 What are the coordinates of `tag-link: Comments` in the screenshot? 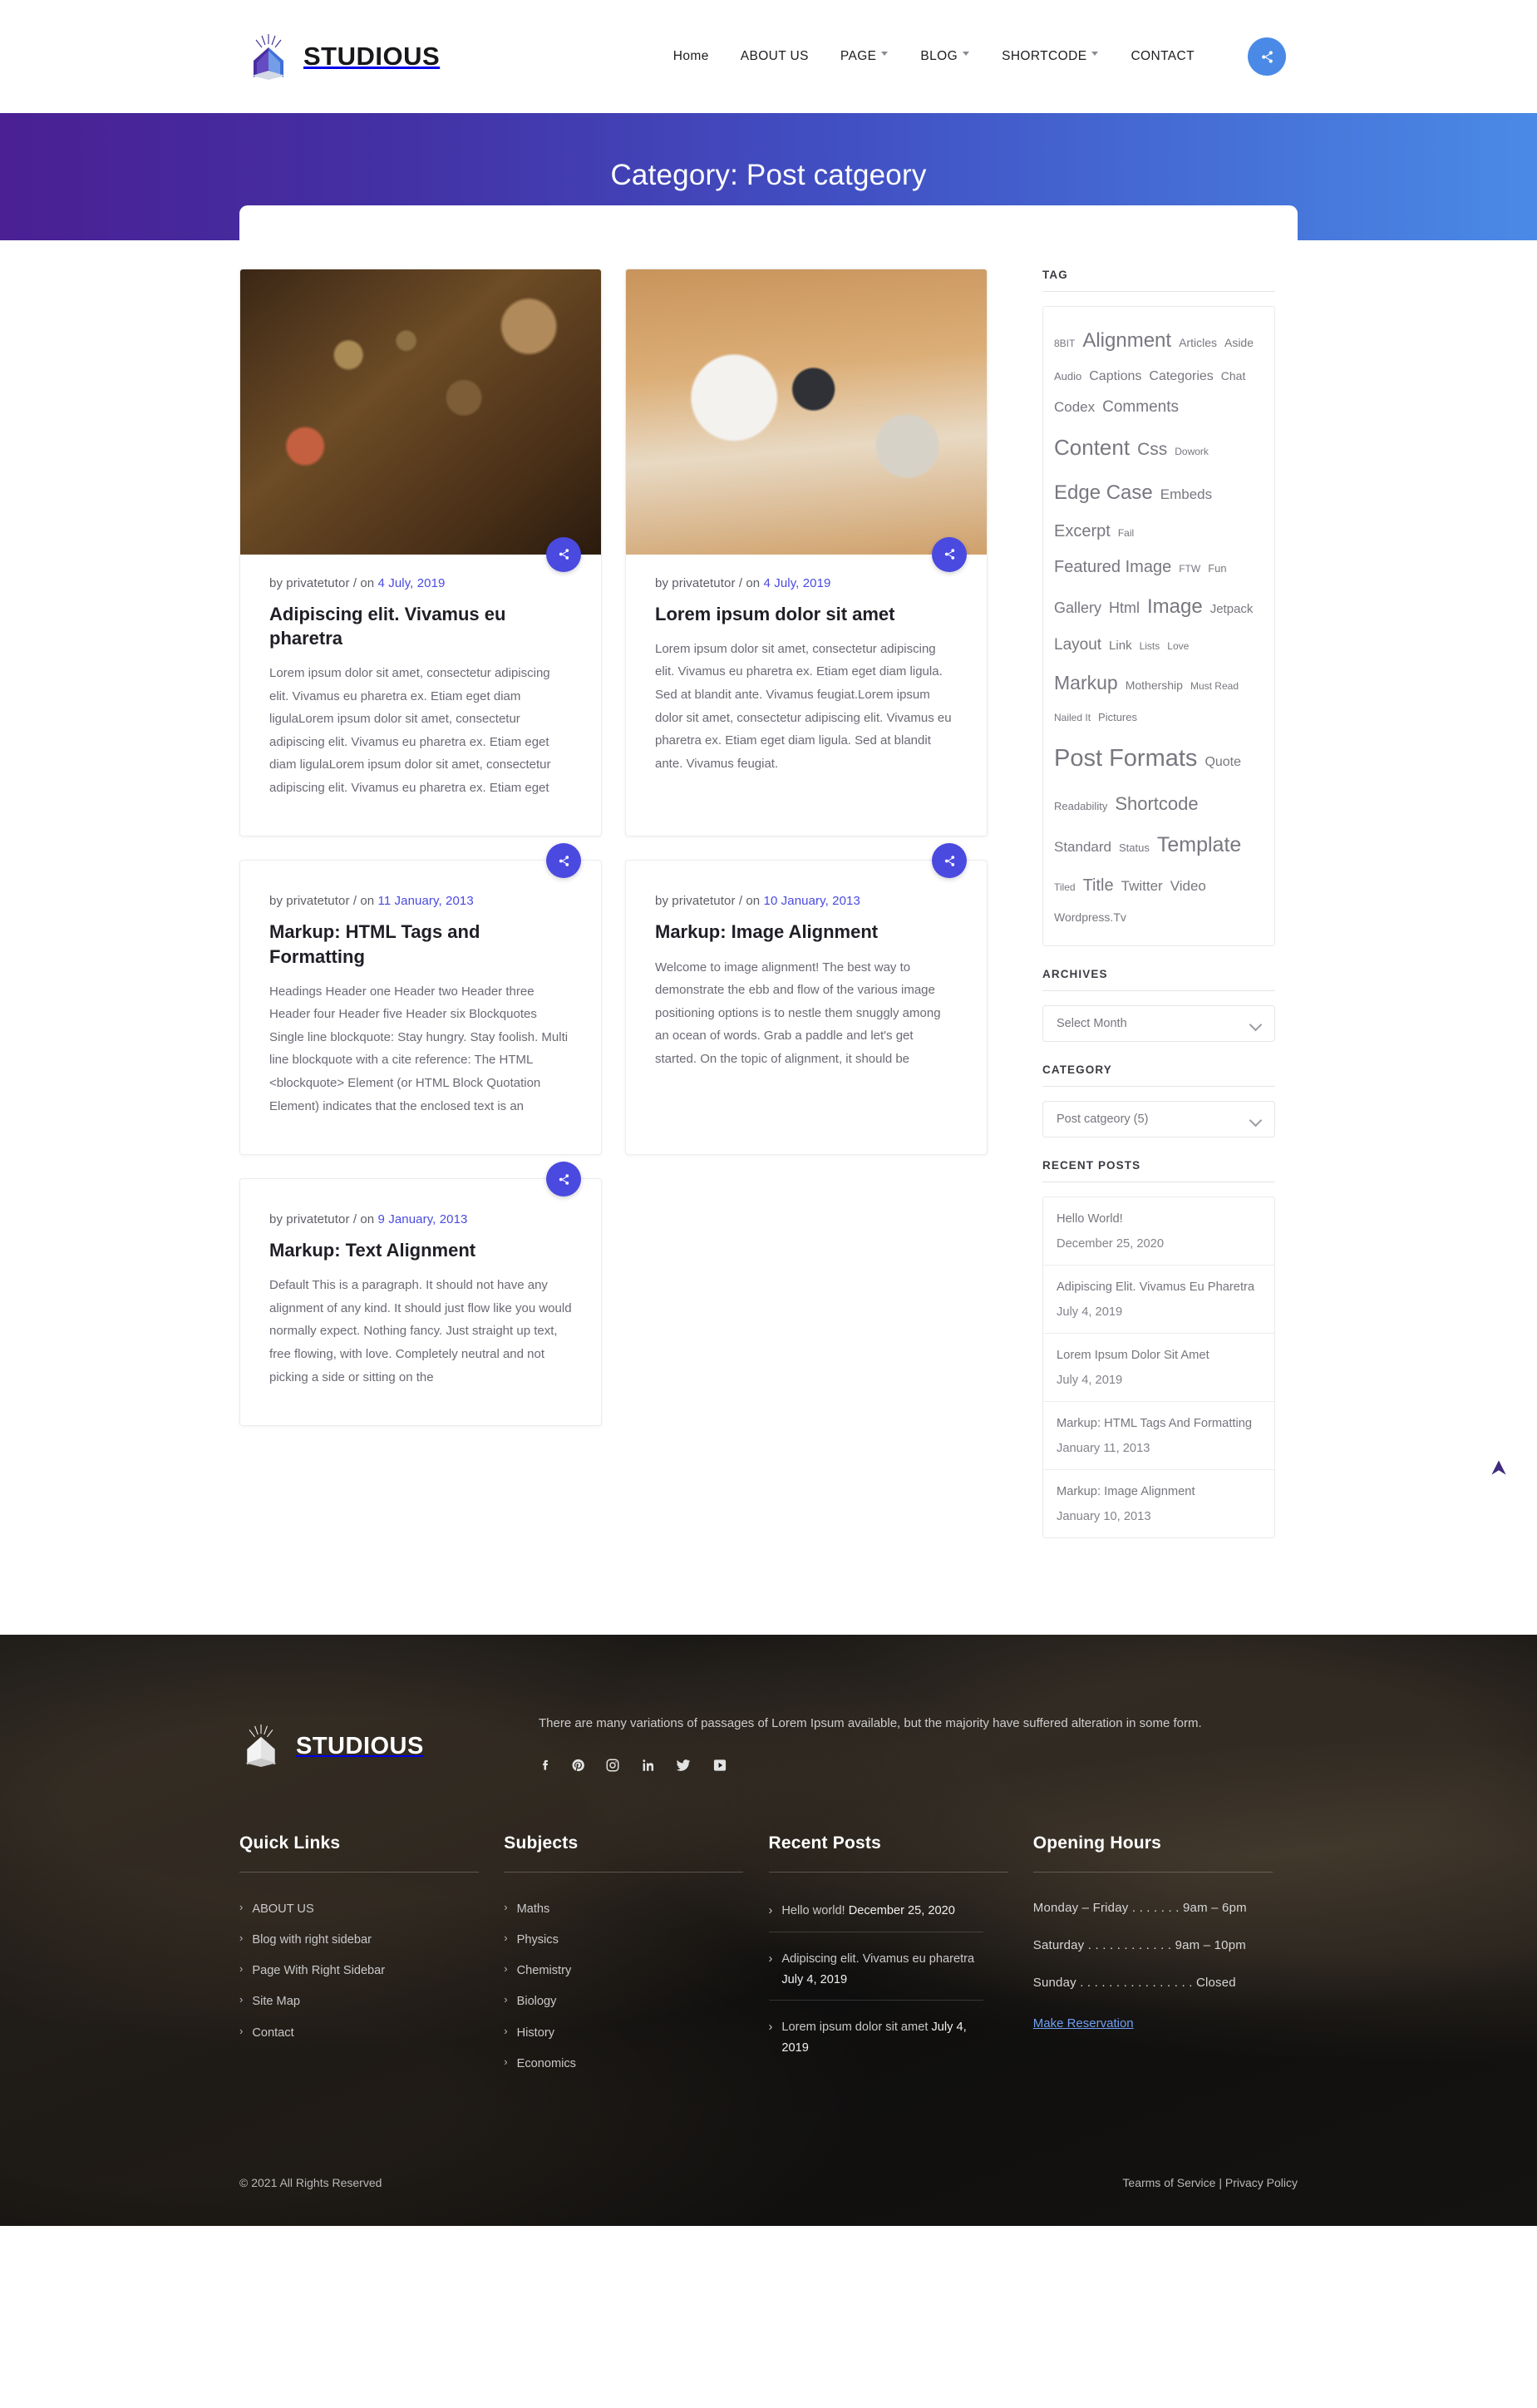 It's located at (1140, 408).